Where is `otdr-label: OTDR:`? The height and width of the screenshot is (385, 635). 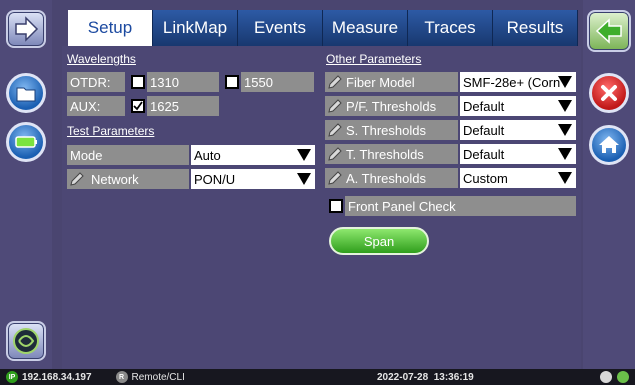 otdr-label: OTDR: is located at coordinates (96, 82).